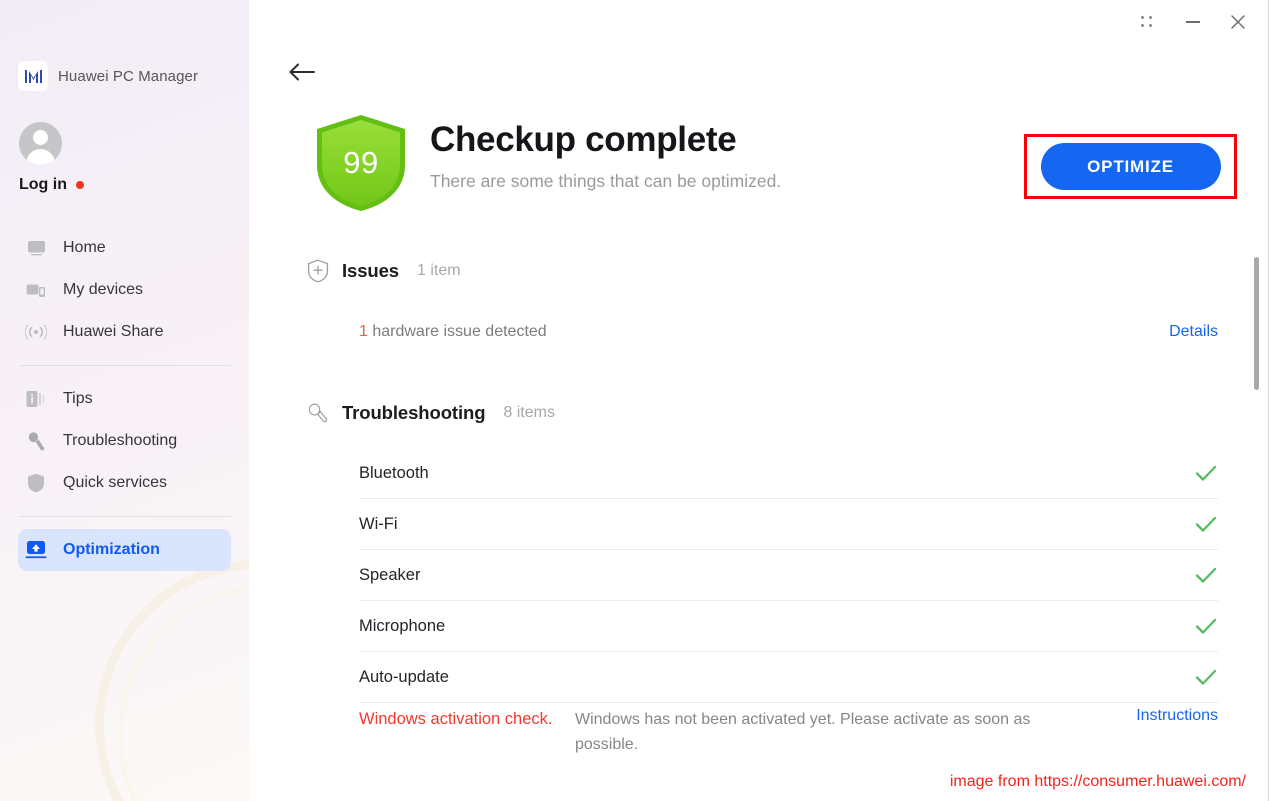 This screenshot has height=801, width=1269. What do you see at coordinates (115, 482) in the screenshot?
I see `sidebar-item-label: Quick services` at bounding box center [115, 482].